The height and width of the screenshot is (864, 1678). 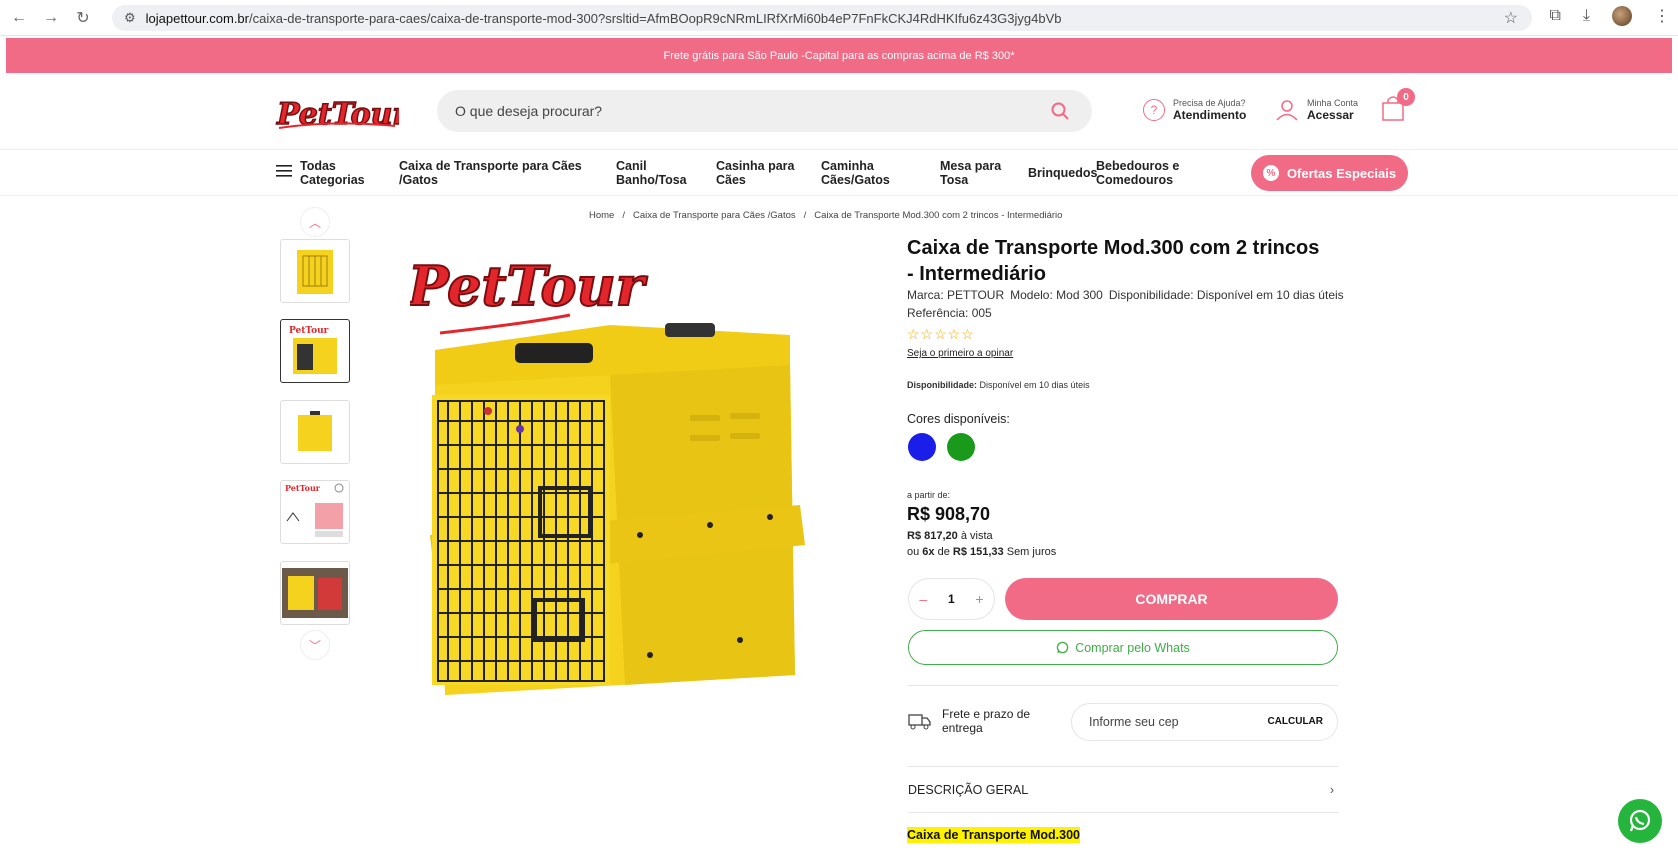 I want to click on account-bold-label: Acessar, so click(x=1330, y=115).